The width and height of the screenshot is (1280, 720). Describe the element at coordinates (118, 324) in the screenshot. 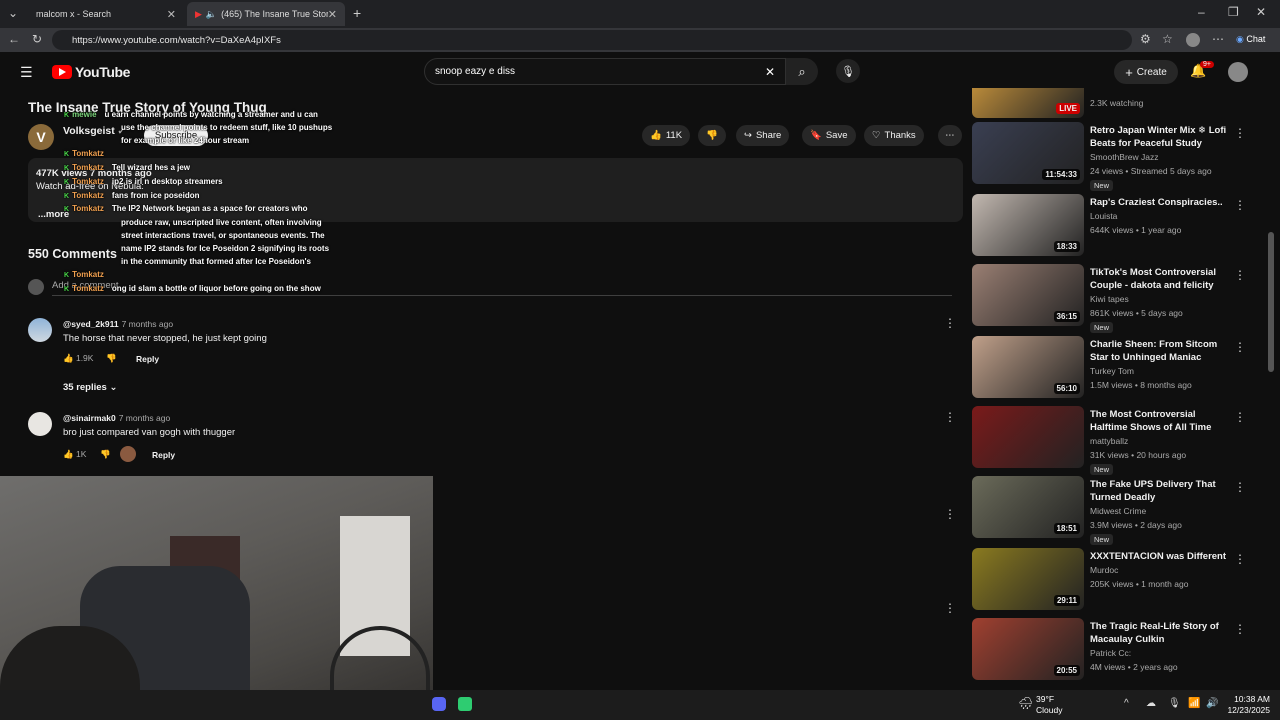

I see `comment-author: @syed_2k911 7 months ago` at that location.